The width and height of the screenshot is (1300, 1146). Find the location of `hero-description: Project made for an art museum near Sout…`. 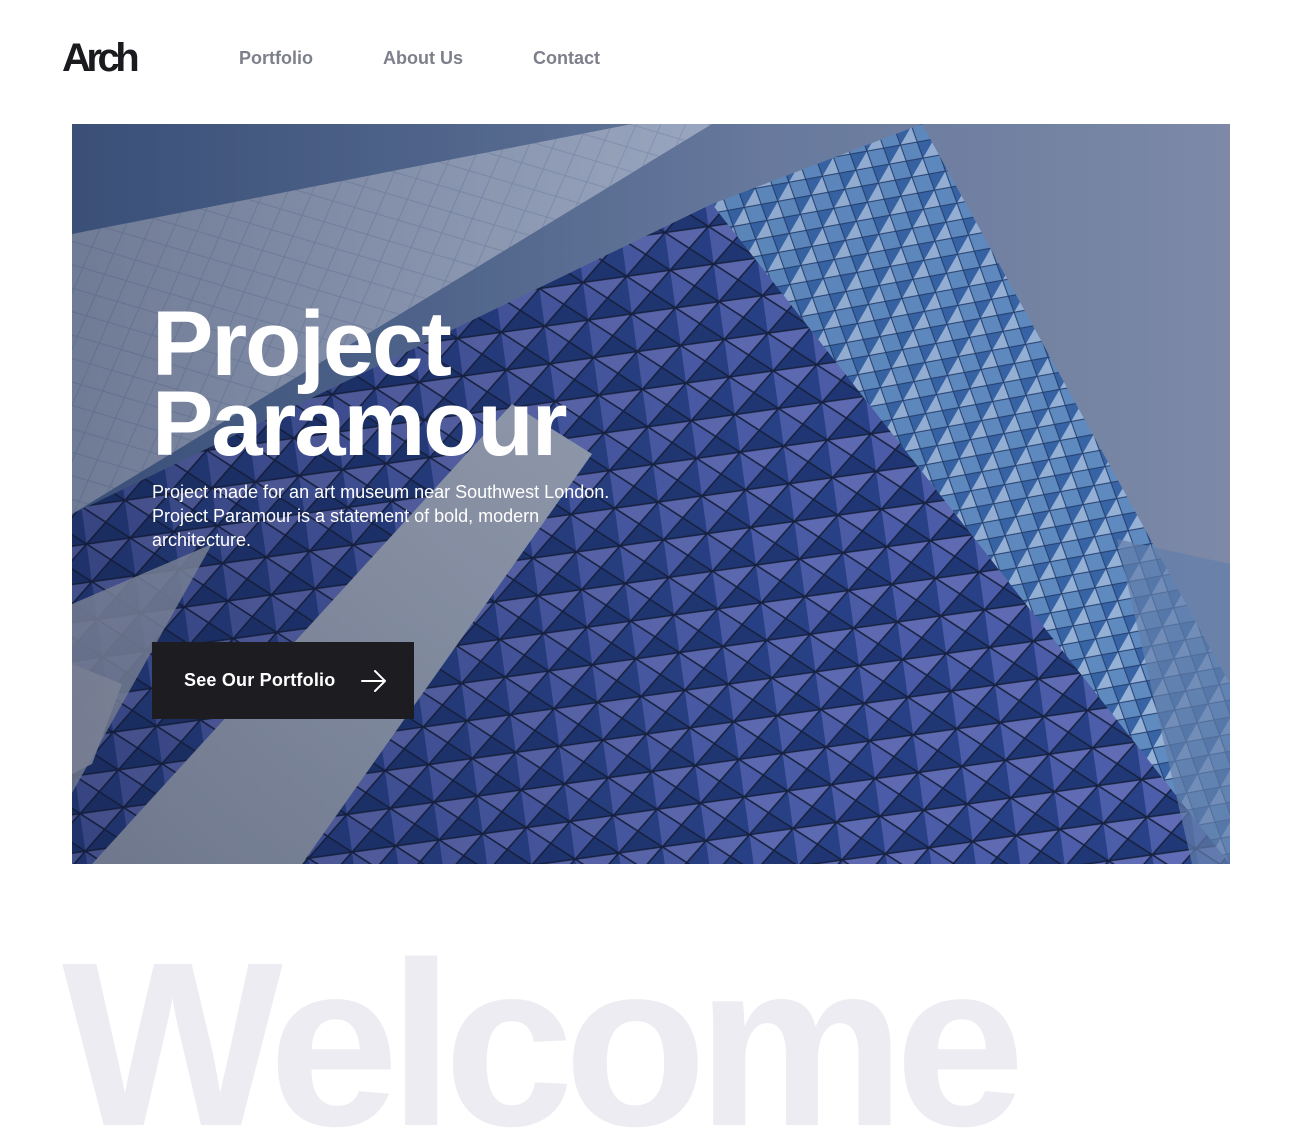

hero-description: Project made for an art museum near Sout… is located at coordinates (381, 516).